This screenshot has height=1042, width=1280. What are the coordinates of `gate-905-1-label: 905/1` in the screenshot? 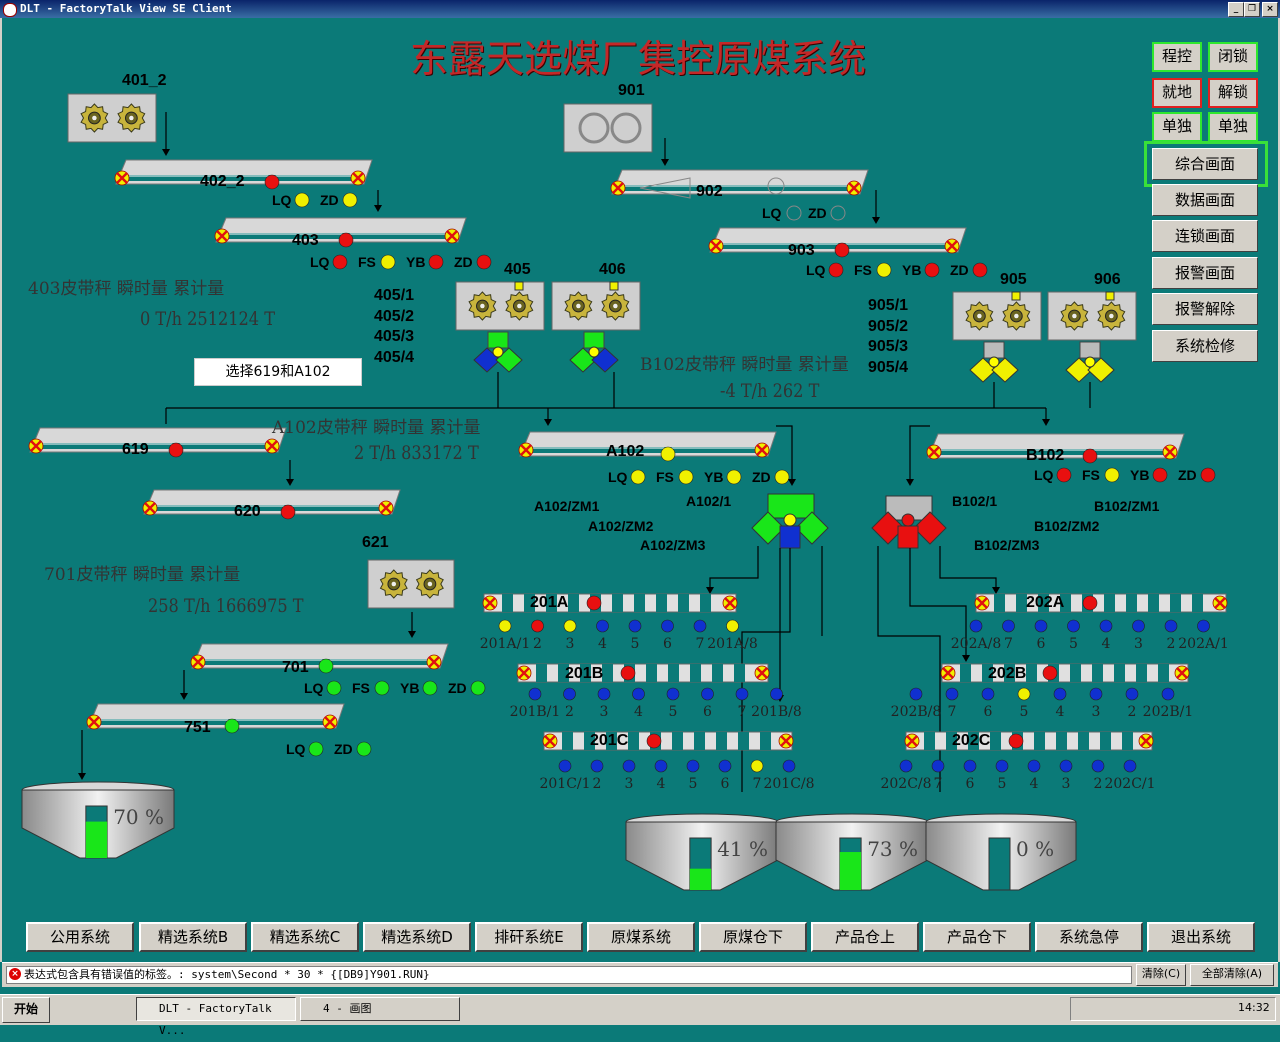 It's located at (888, 305).